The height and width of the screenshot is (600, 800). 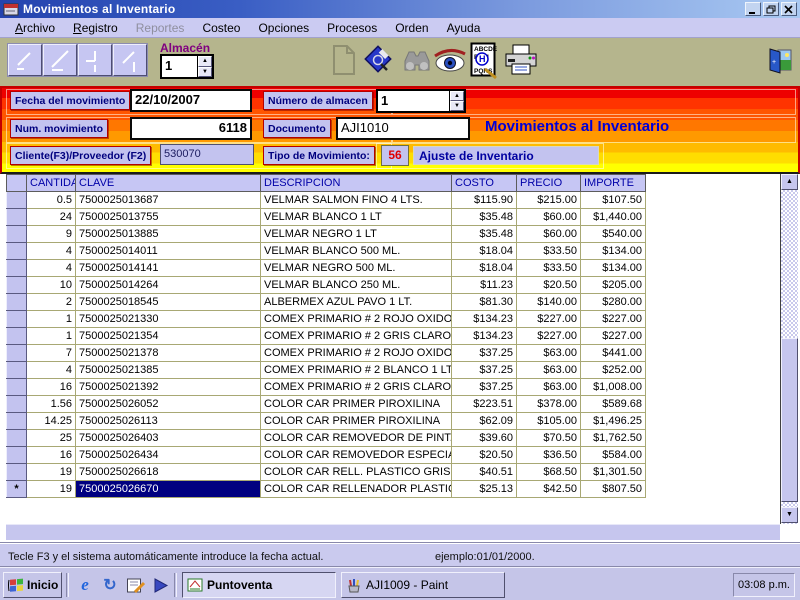 What do you see at coordinates (548, 251) in the screenshot?
I see `cell-precio: $33.50` at bounding box center [548, 251].